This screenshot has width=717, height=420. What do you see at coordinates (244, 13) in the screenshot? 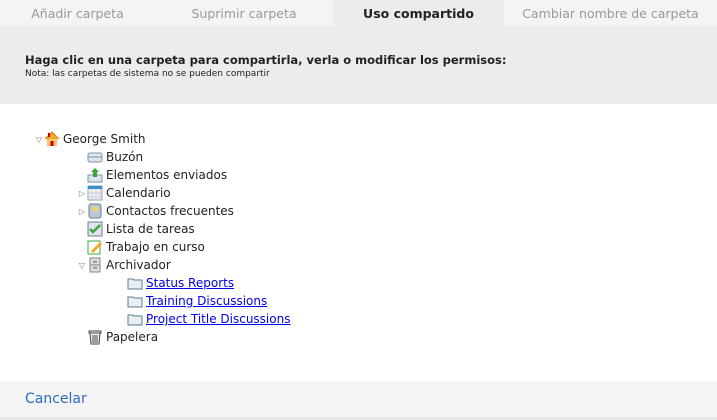
I see `tab-delete-folder: Suprimir carpeta` at bounding box center [244, 13].